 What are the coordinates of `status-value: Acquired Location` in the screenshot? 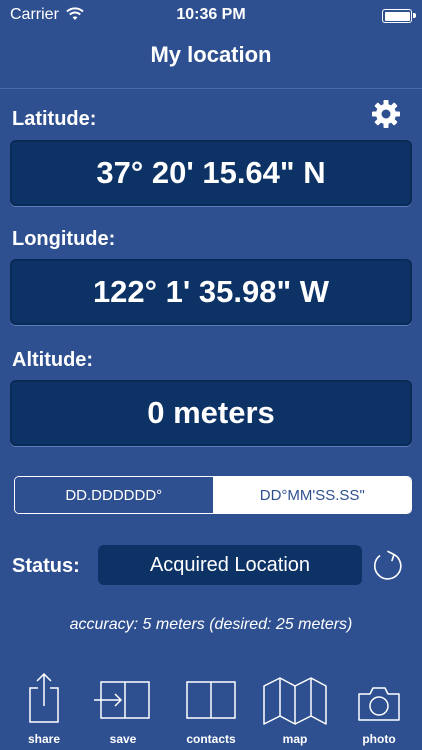 It's located at (230, 564).